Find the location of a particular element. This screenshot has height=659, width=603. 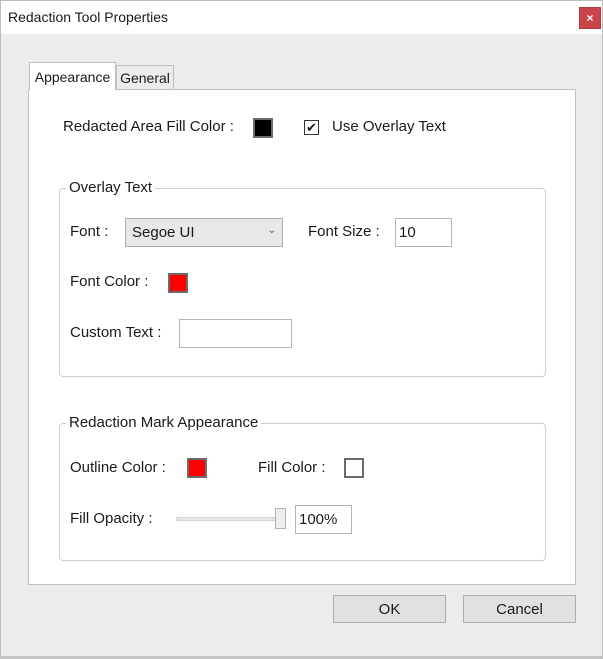

fill-opacity-slider-thumb is located at coordinates (280, 518).